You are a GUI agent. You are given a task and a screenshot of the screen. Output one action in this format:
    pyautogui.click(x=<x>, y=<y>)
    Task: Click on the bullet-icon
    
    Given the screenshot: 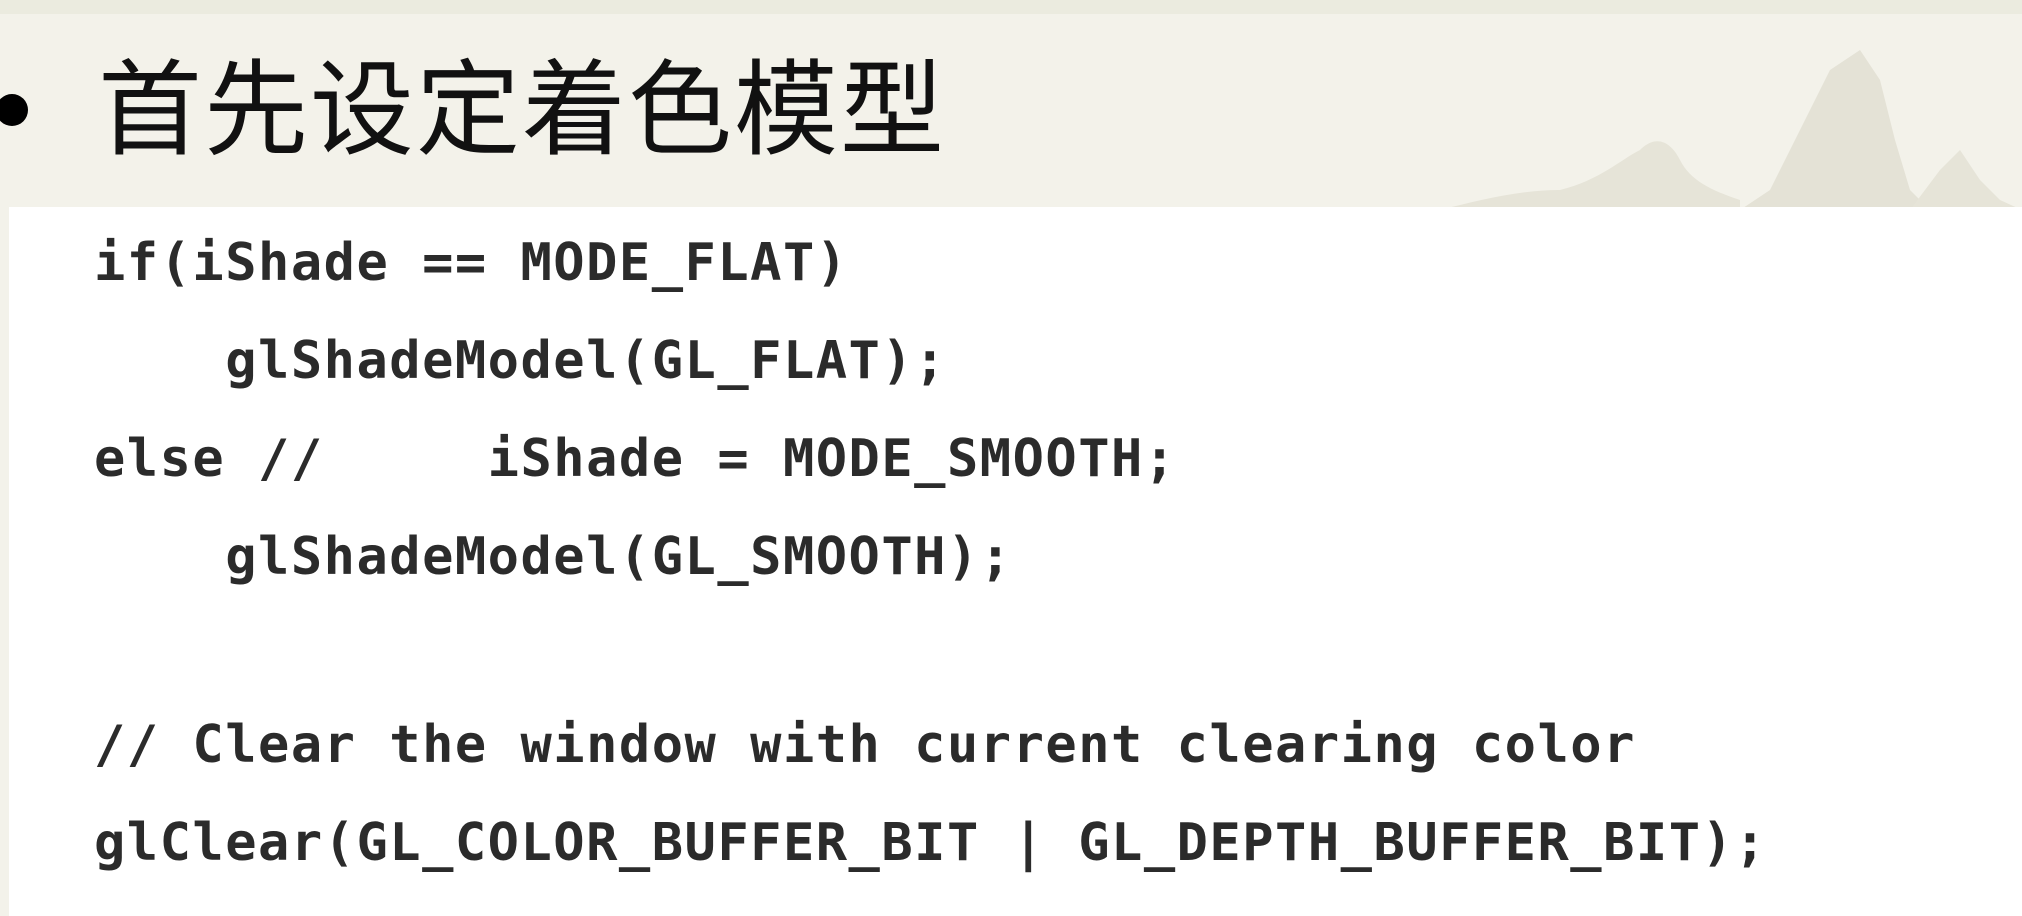 What is the action you would take?
    pyautogui.click(x=14, y=110)
    